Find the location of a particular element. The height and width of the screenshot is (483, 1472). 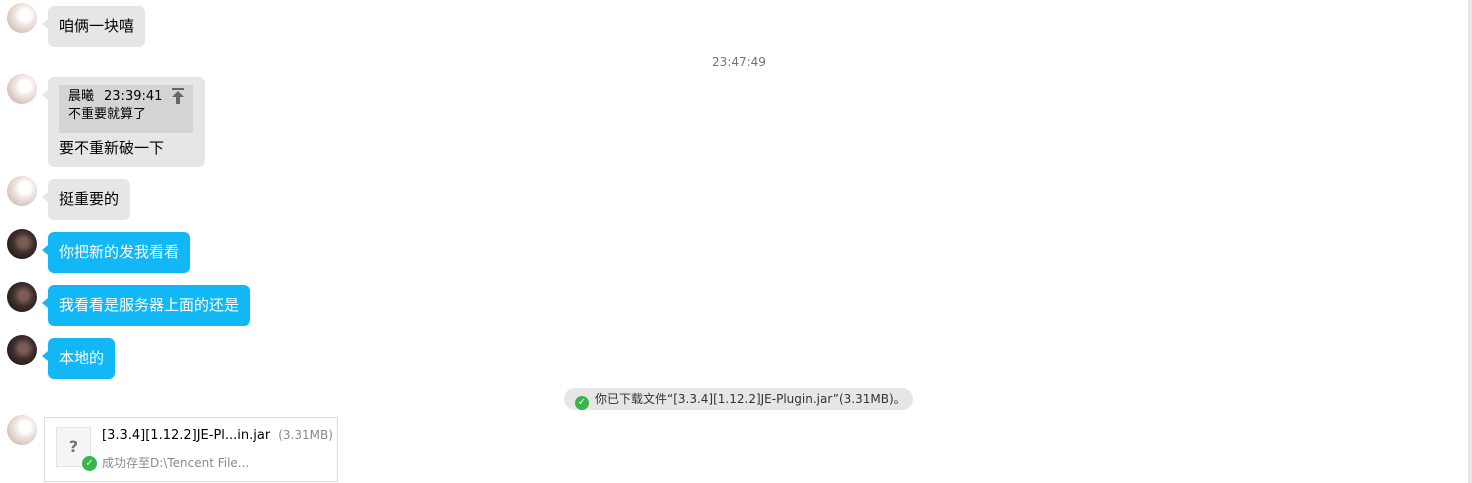

quote-text: 不重要就算了 is located at coordinates (107, 114).